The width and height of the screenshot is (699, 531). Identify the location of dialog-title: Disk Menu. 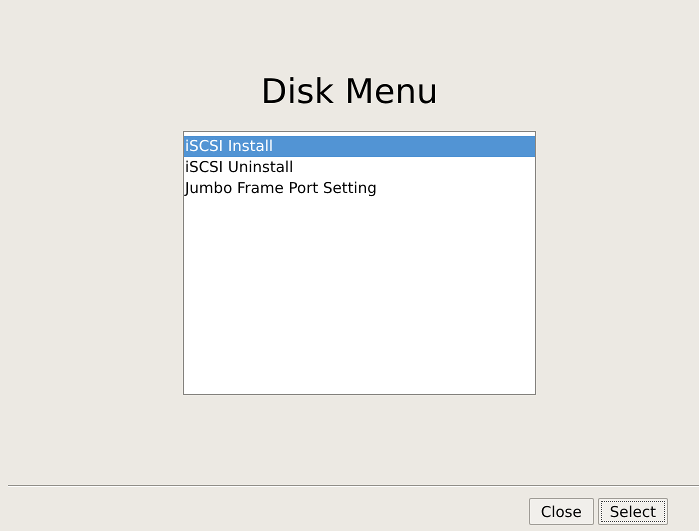
(350, 92).